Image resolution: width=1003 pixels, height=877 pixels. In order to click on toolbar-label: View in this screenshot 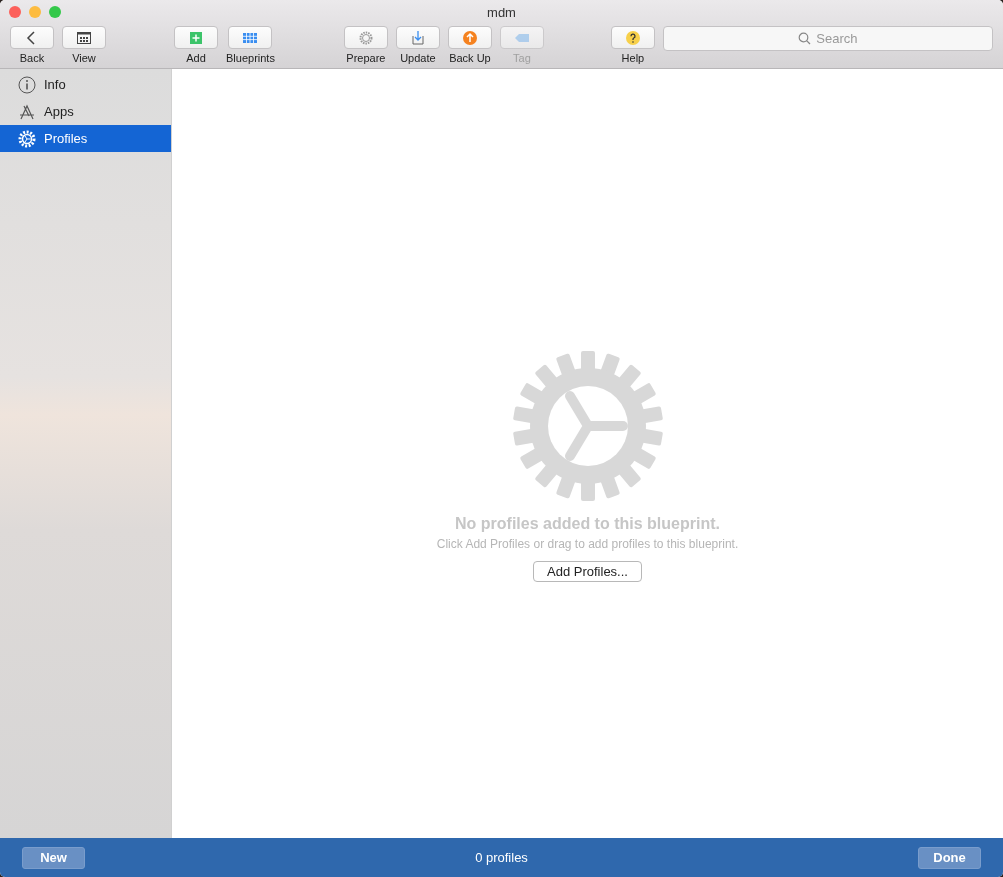, I will do `click(84, 58)`.